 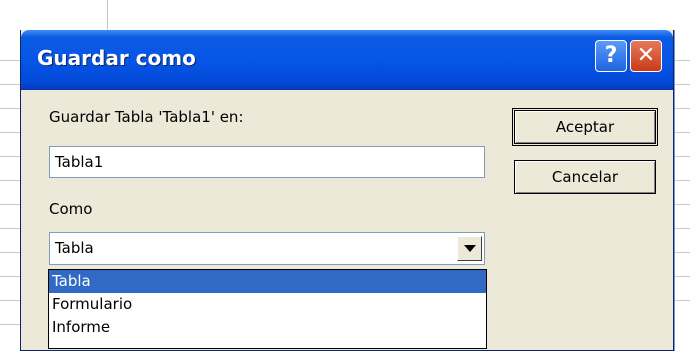 What do you see at coordinates (267, 304) in the screenshot?
I see `dropdown-option-formulario: Formulario` at bounding box center [267, 304].